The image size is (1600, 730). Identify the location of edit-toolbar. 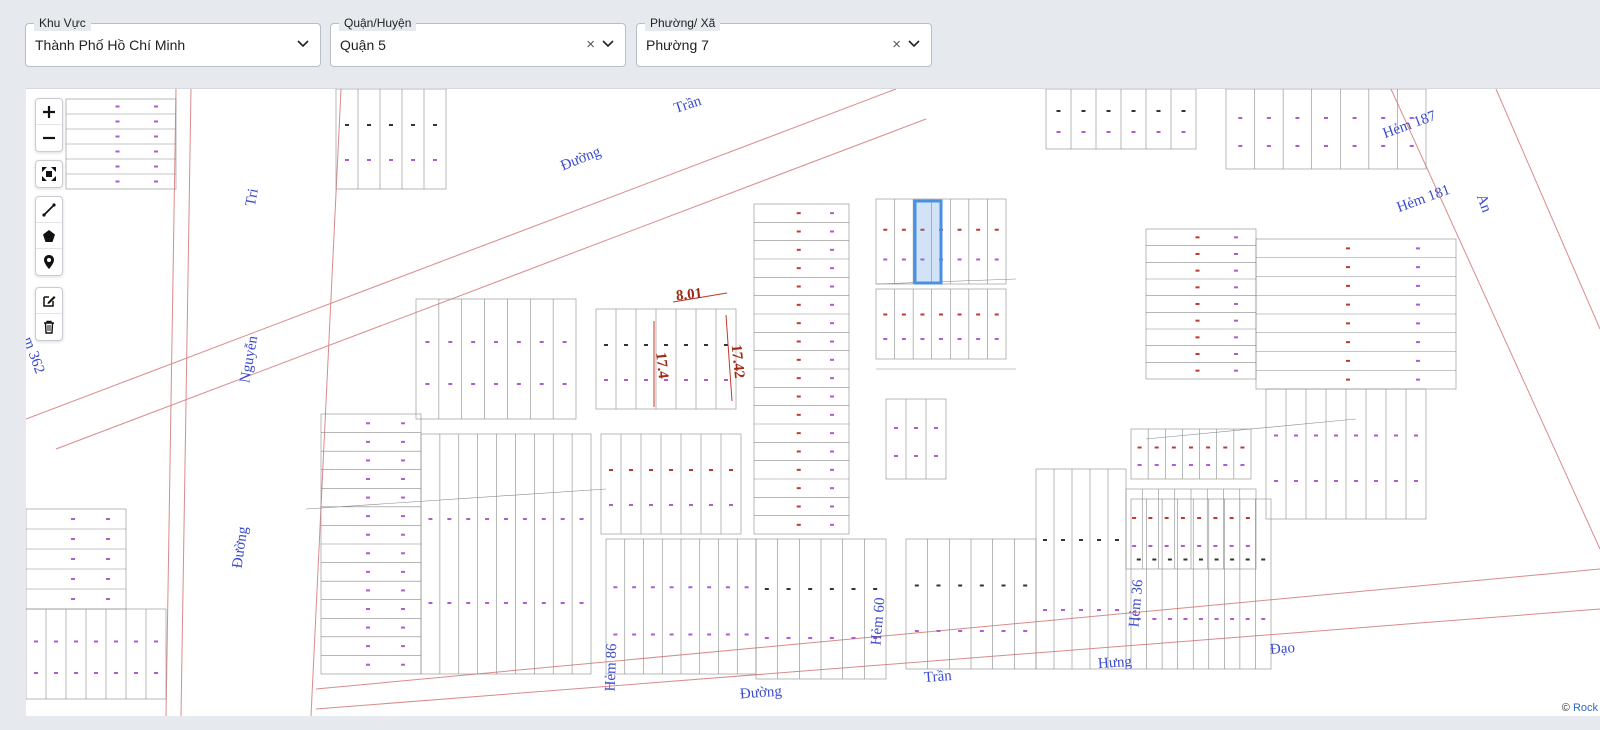
(49, 314).